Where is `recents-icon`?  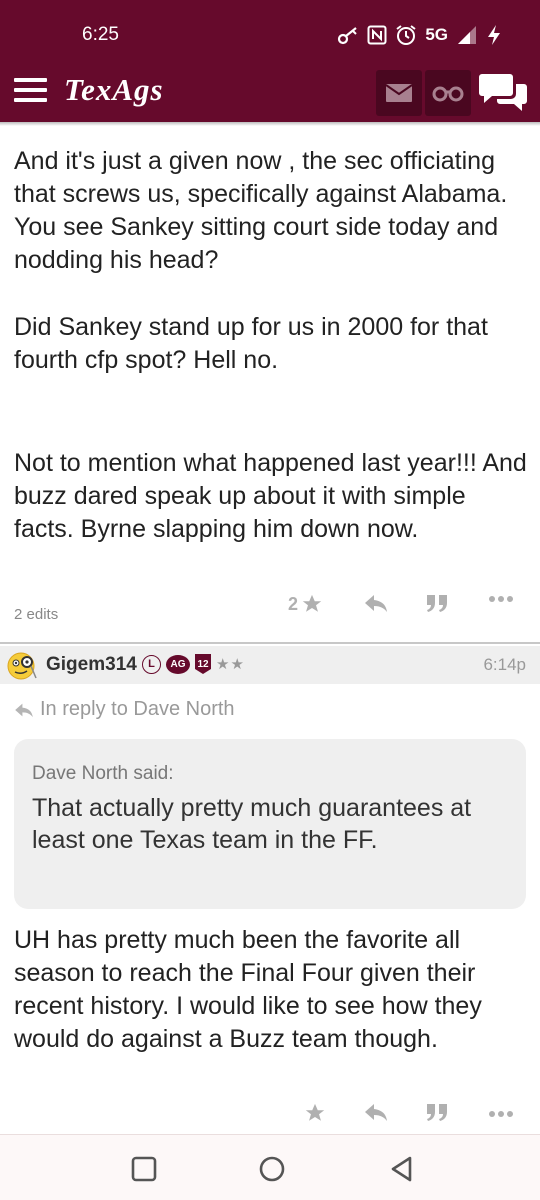 recents-icon is located at coordinates (144, 1169).